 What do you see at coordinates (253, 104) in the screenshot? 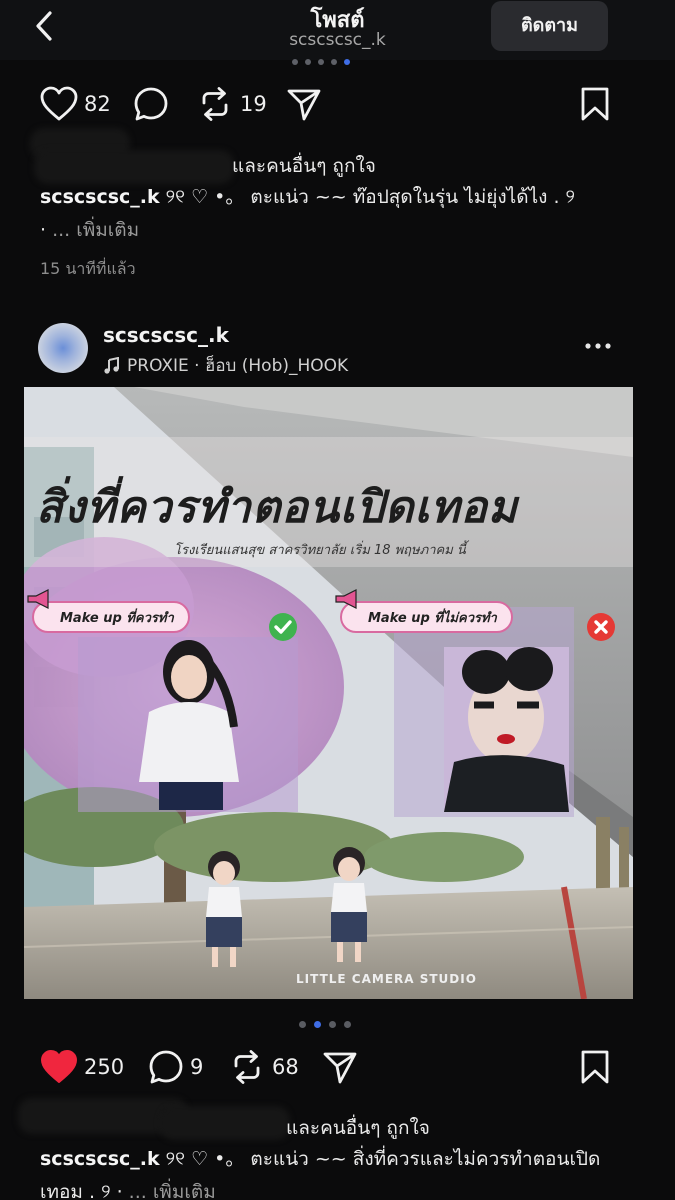
I see `repost-count: 19` at bounding box center [253, 104].